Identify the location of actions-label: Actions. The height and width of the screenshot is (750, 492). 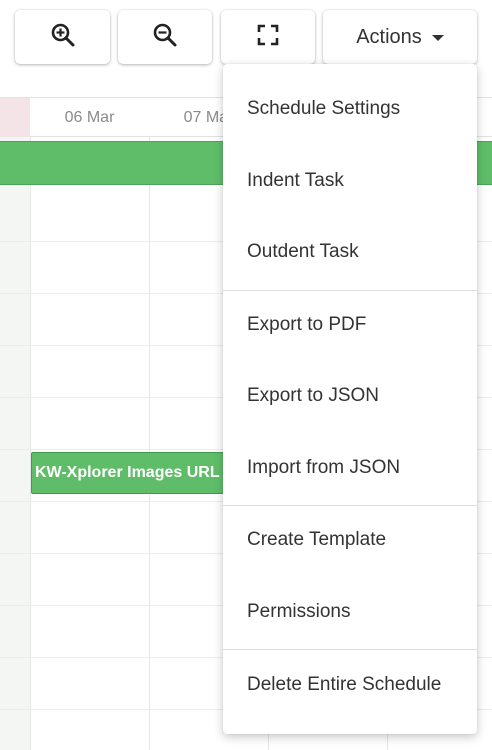
(389, 36).